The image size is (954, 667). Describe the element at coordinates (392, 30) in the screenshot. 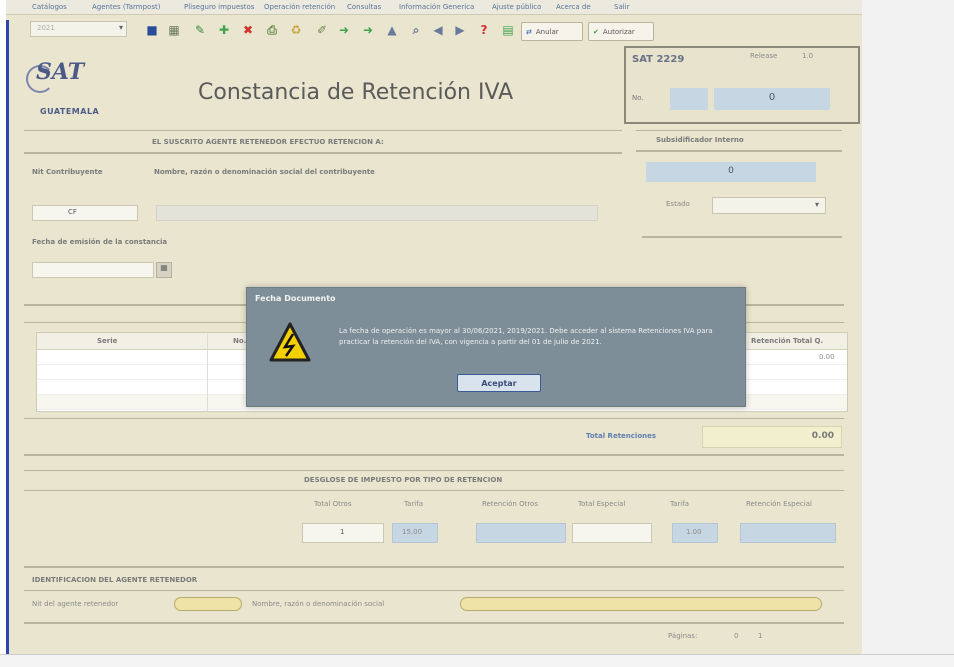

I see `up-icon: ▲` at that location.